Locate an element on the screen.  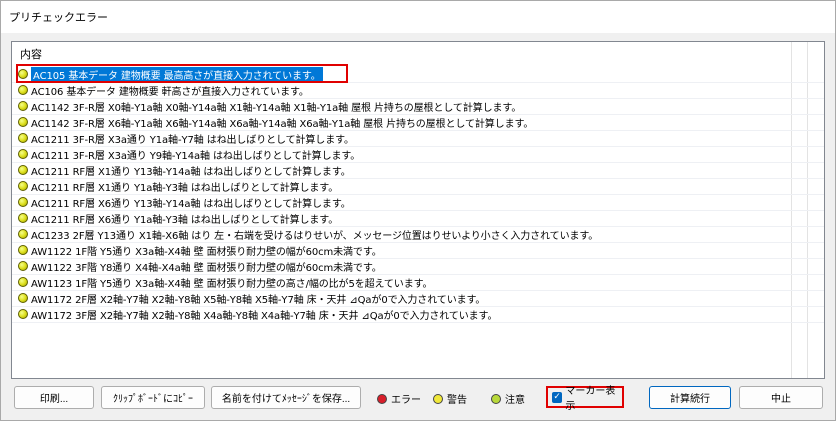
list-item: AC105 基本データ 建物概要 最高高さが直接入力されています。 is located at coordinates (413, 74).